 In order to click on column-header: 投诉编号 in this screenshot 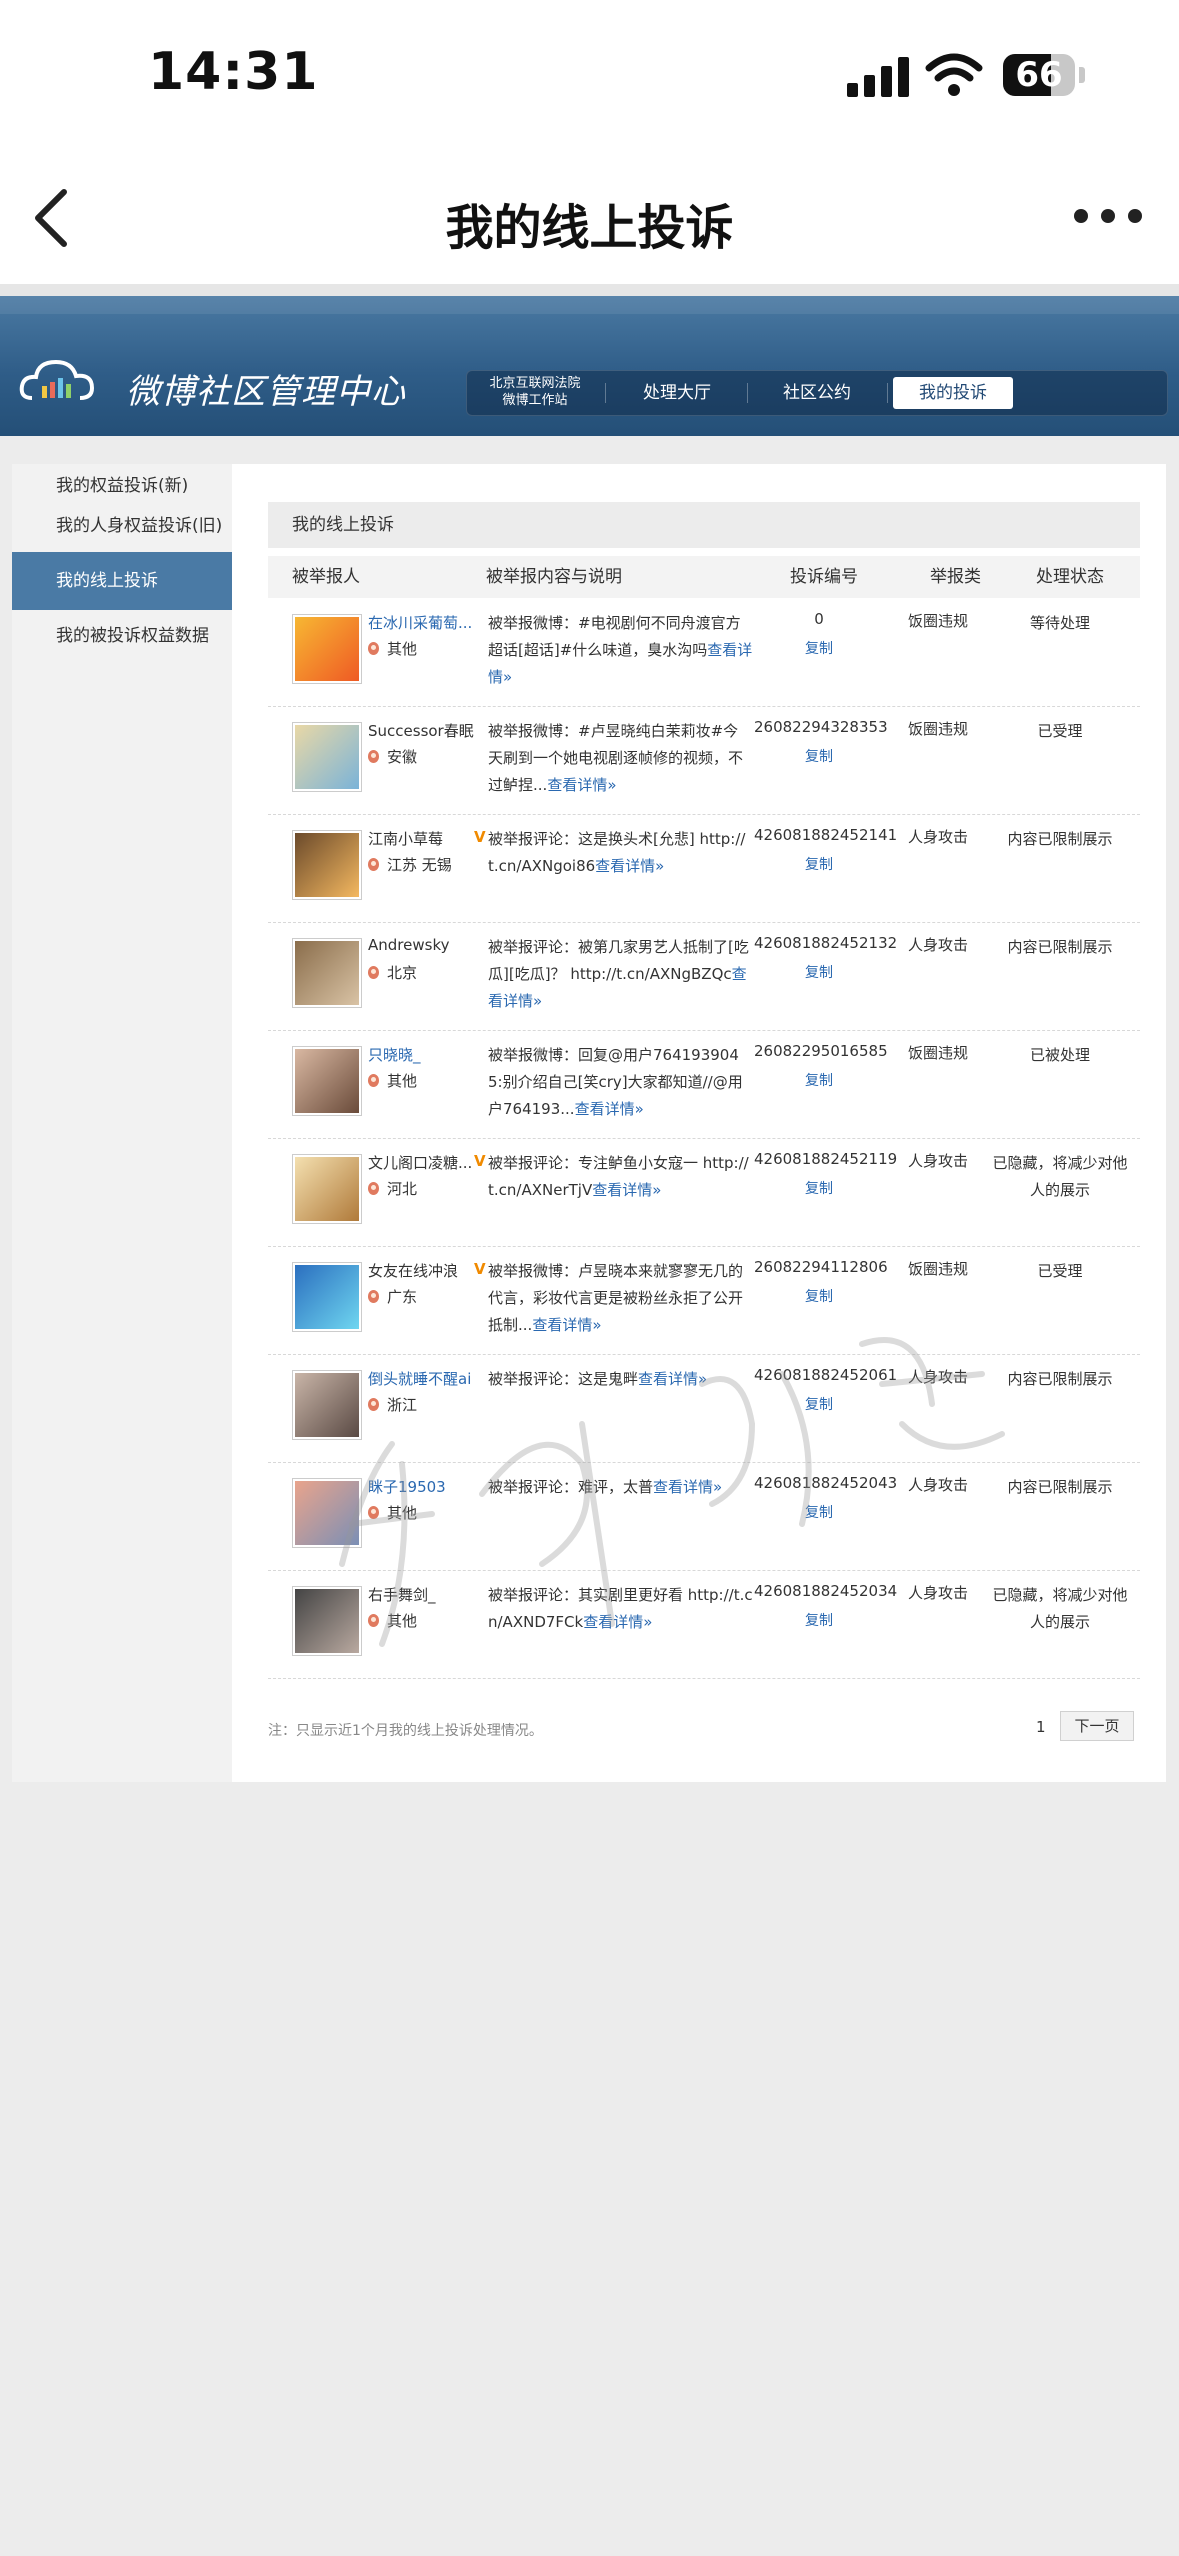, I will do `click(824, 577)`.